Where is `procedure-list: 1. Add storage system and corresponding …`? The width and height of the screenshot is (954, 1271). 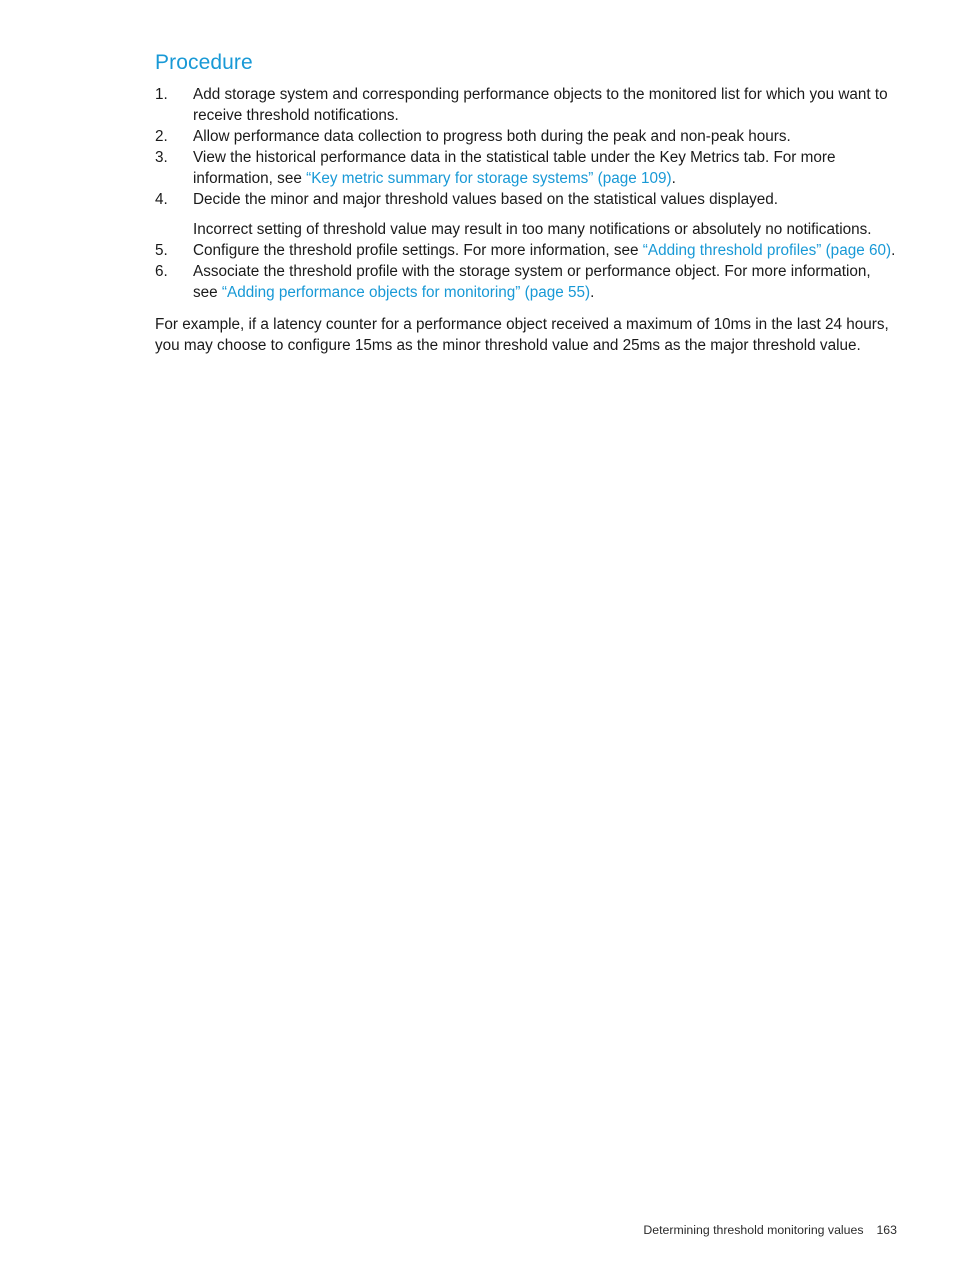 procedure-list: 1. Add storage system and corresponding … is located at coordinates (526, 193).